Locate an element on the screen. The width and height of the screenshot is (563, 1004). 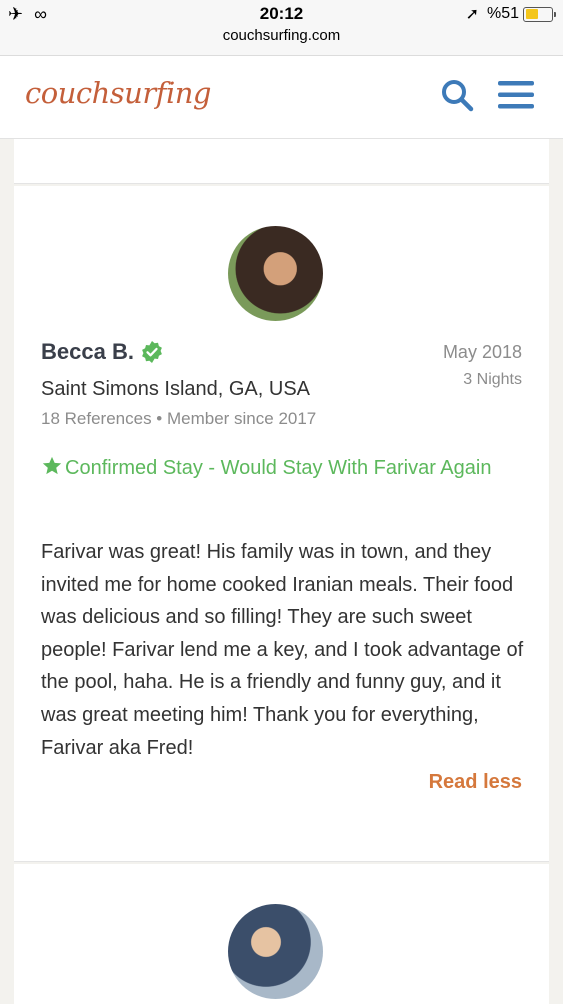
stay-nights: 3 Nights is located at coordinates (492, 379).